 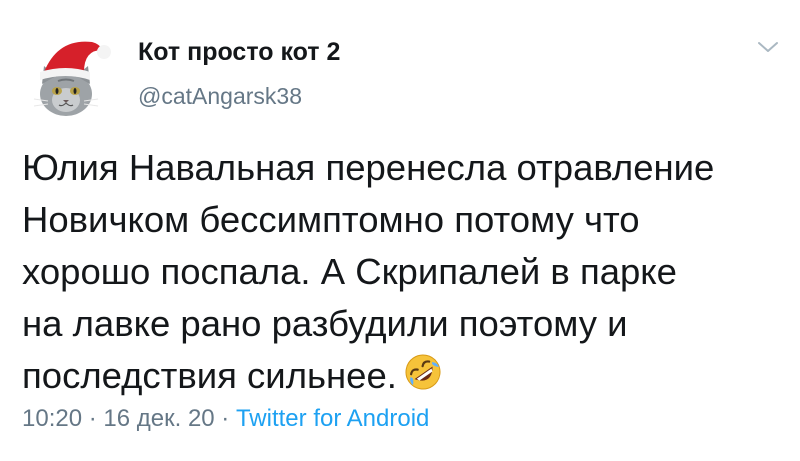 What do you see at coordinates (159, 418) in the screenshot?
I see `tweet-date: 16 дек. 20` at bounding box center [159, 418].